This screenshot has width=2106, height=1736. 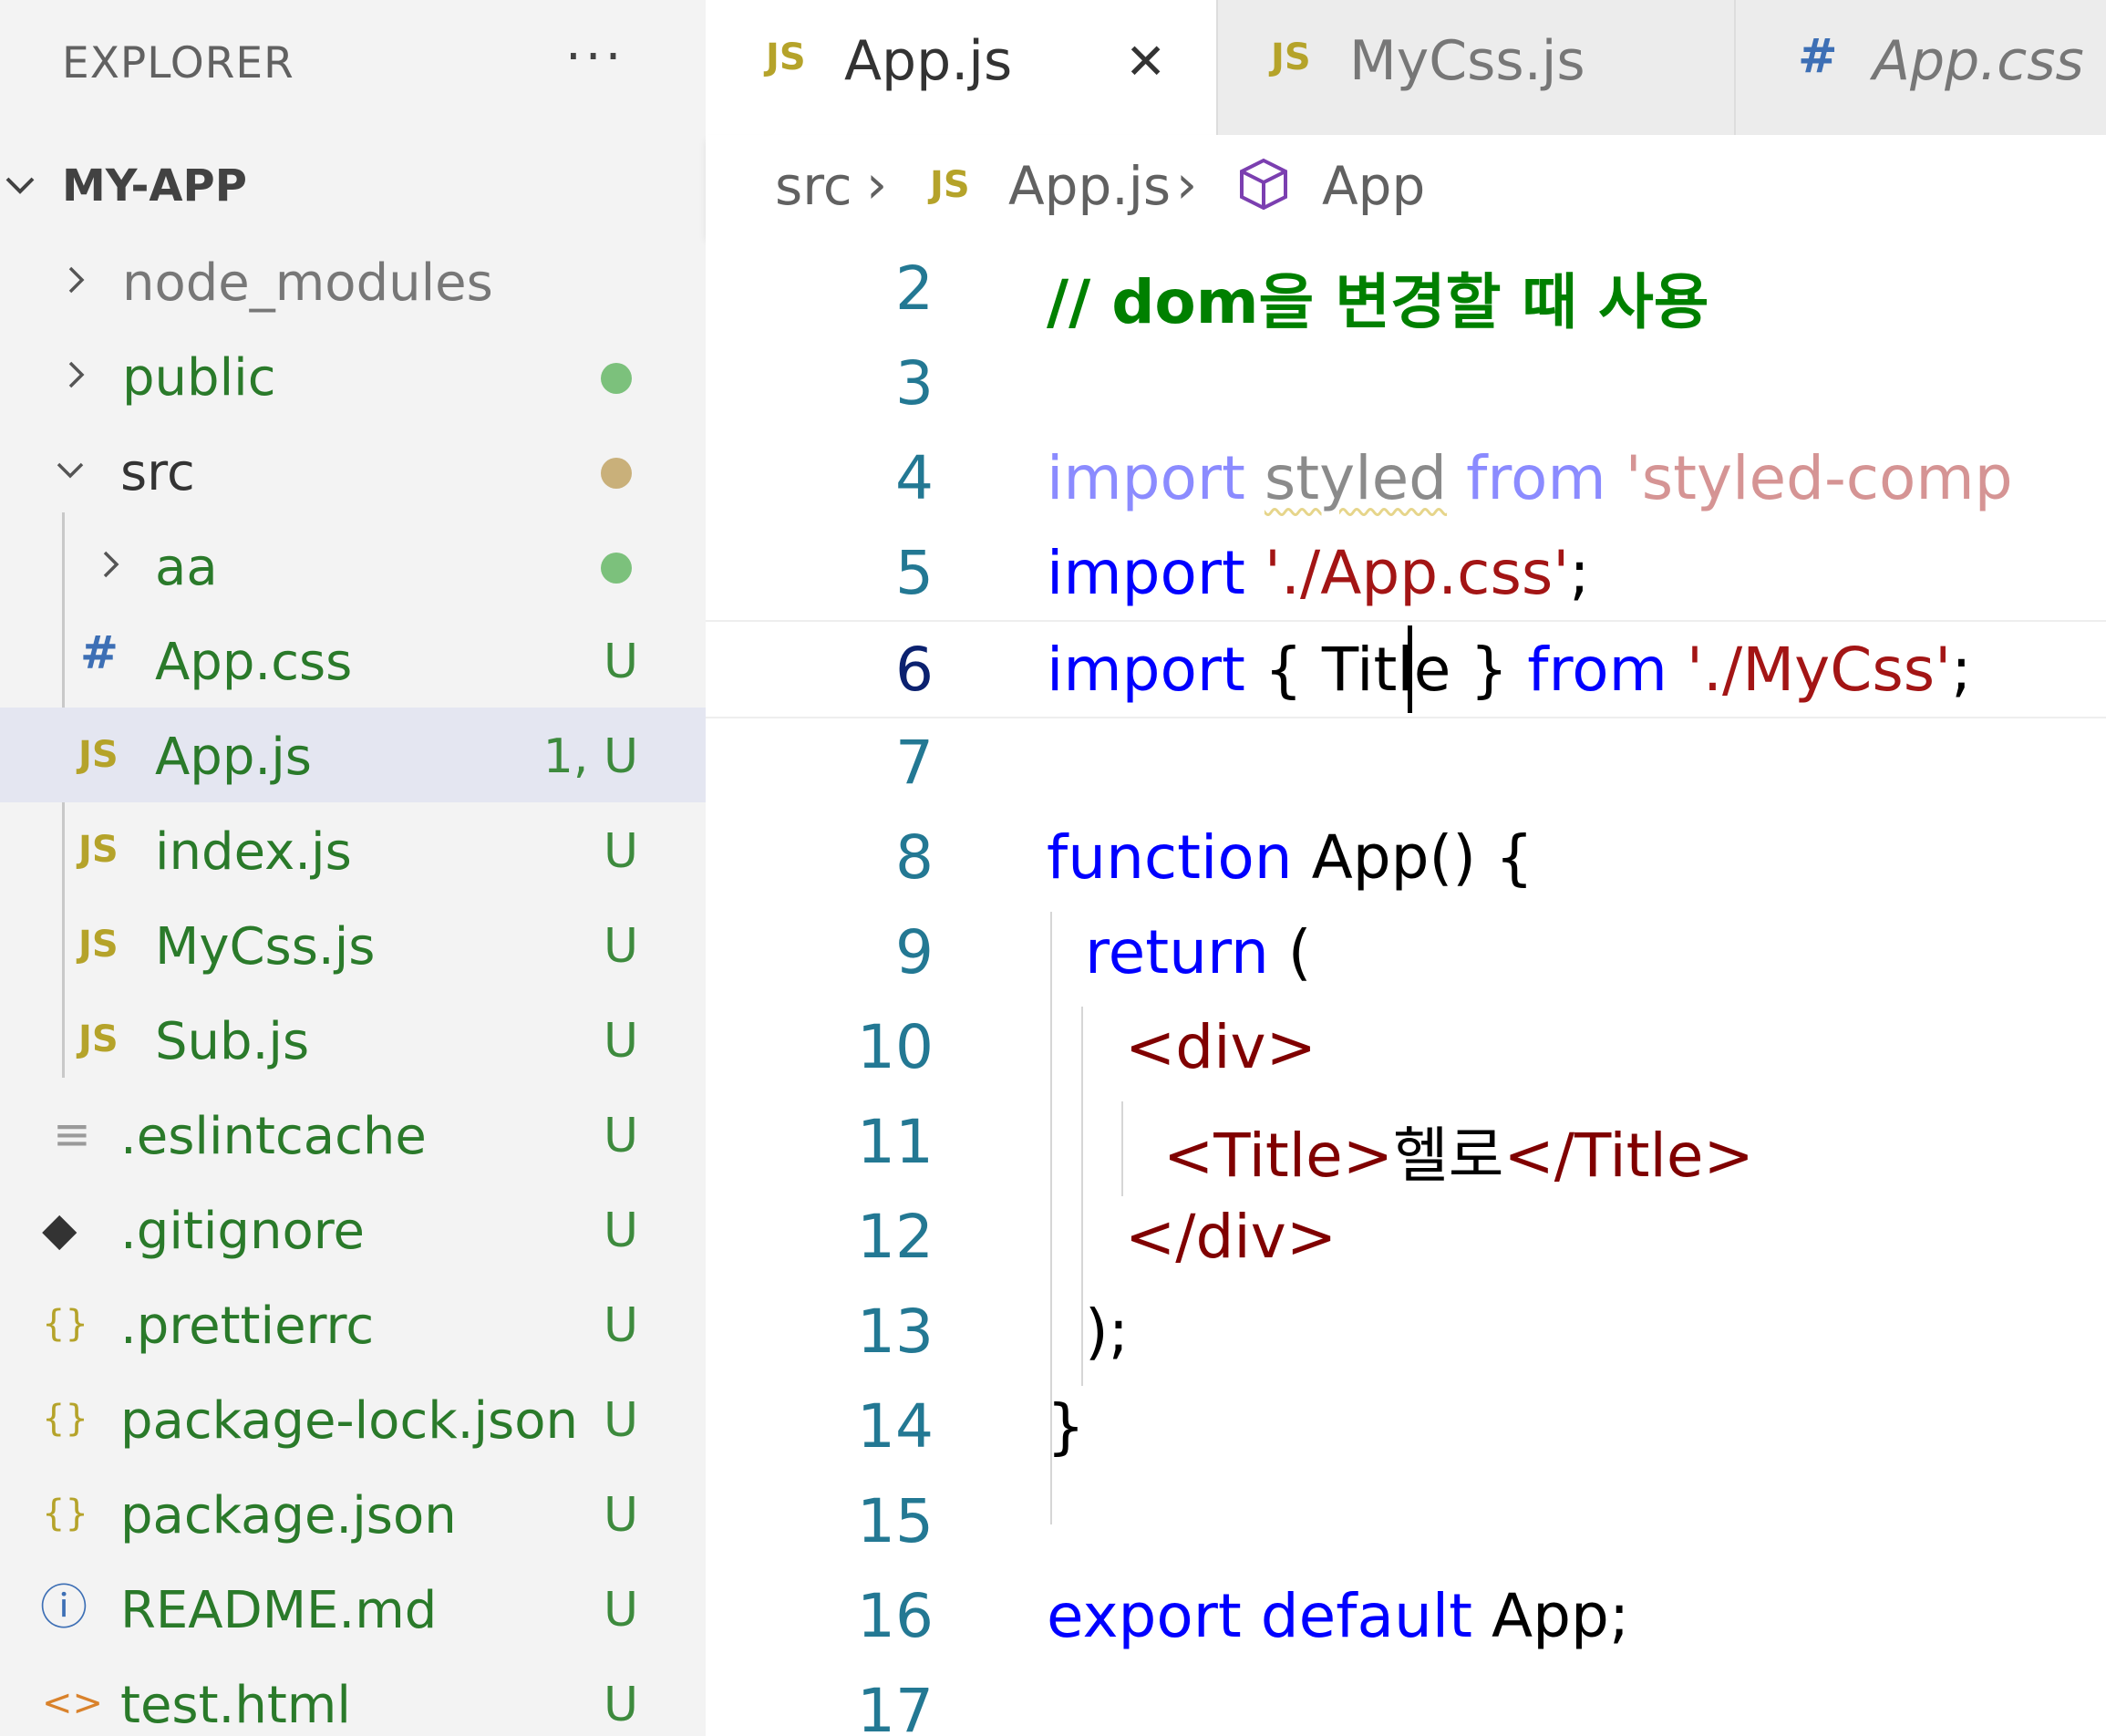 I want to click on keyword: function, so click(x=1170, y=857).